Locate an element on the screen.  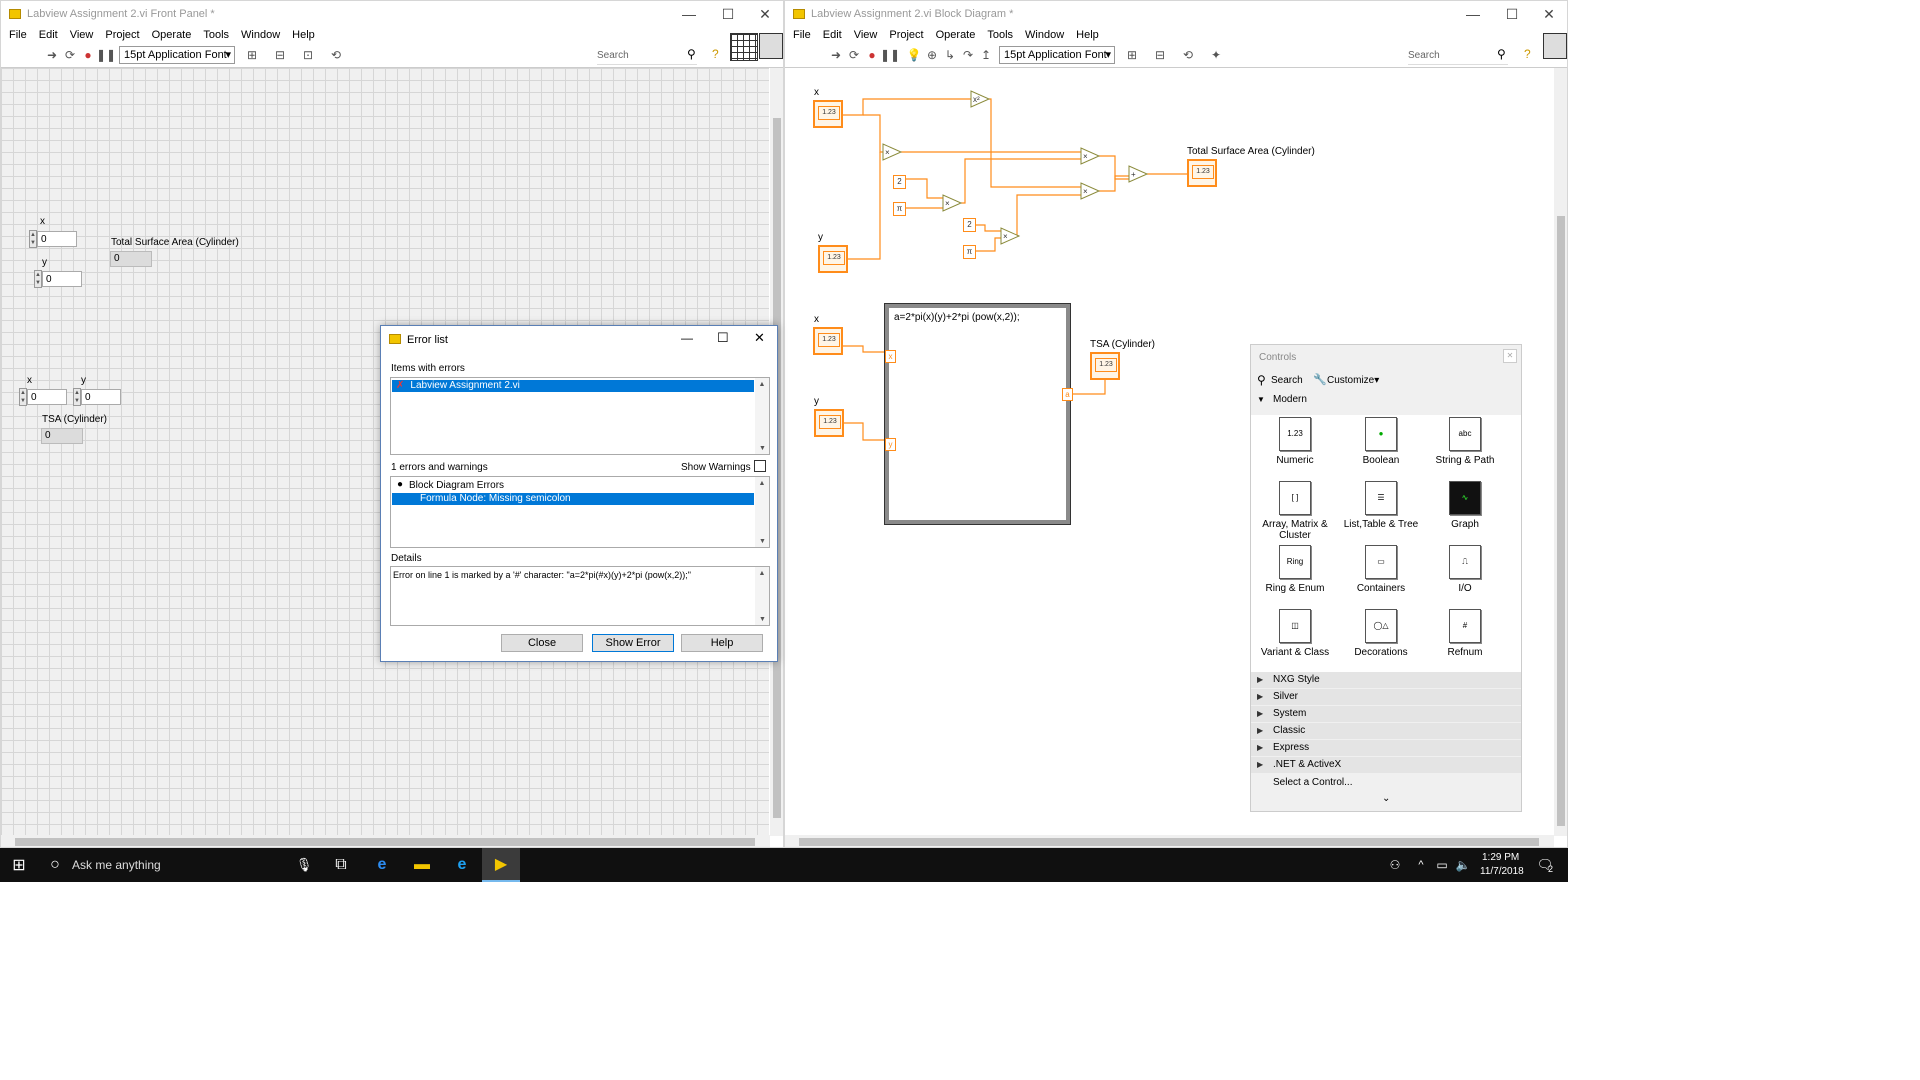
step-out-icon: ↥ is located at coordinates (986, 55).